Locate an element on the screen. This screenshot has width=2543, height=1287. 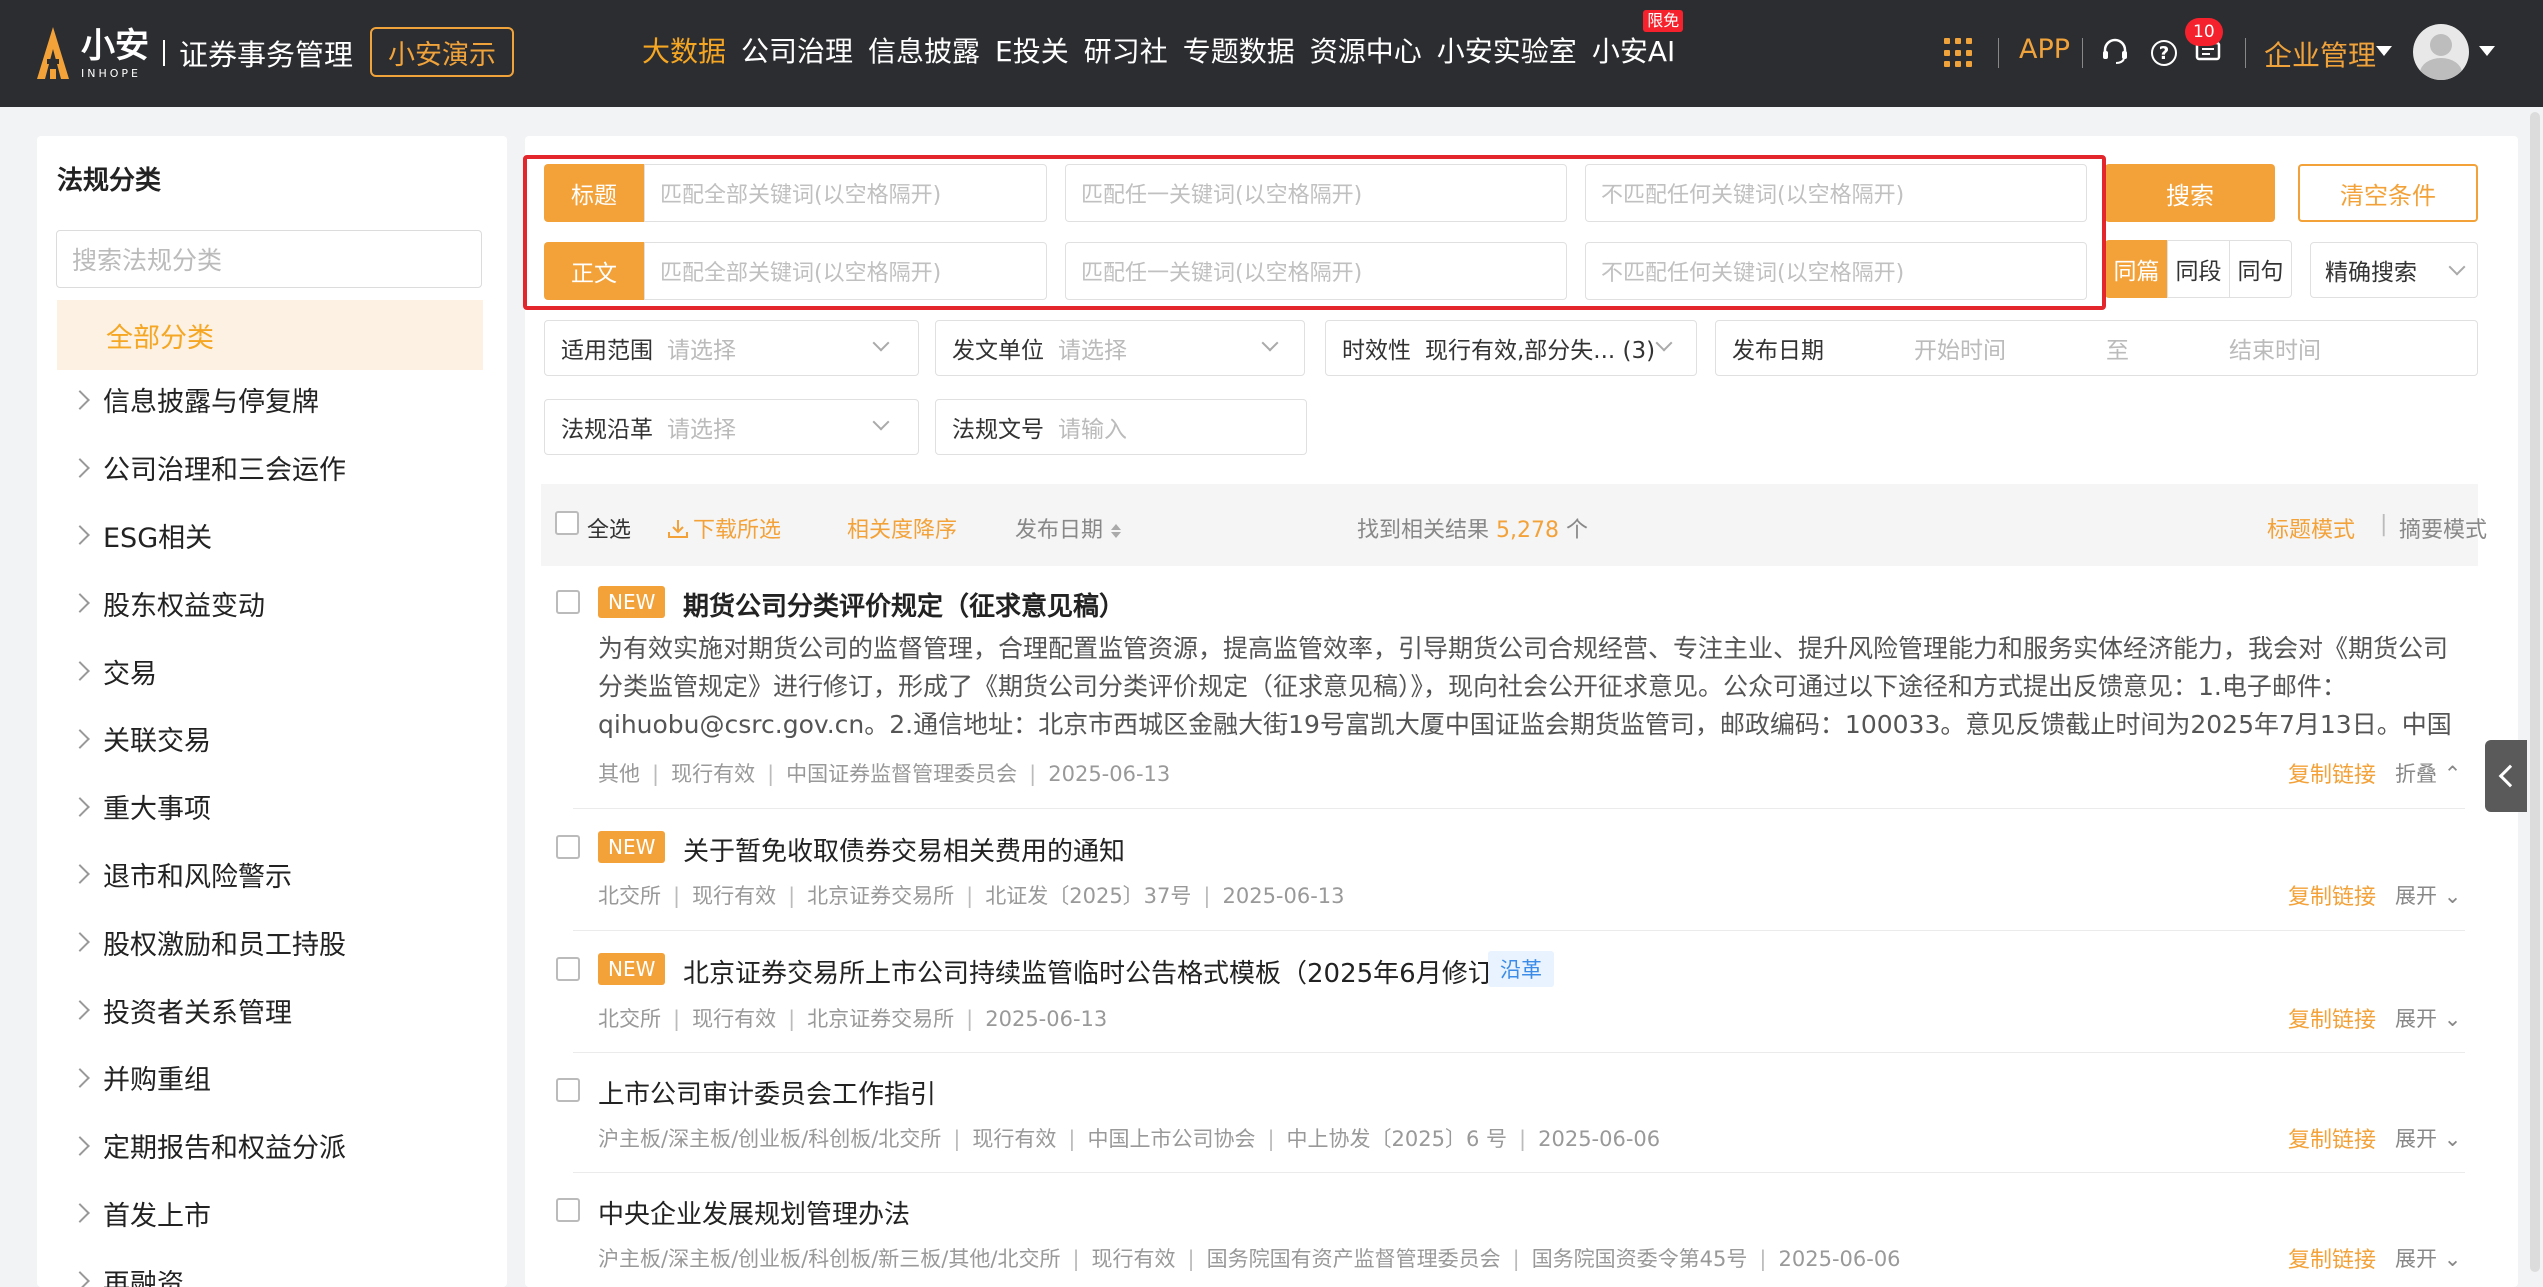
result-meta: 北交所 | 现行有效 | 北京证券交易所 | 2025-06-13 is located at coordinates (853, 1019).